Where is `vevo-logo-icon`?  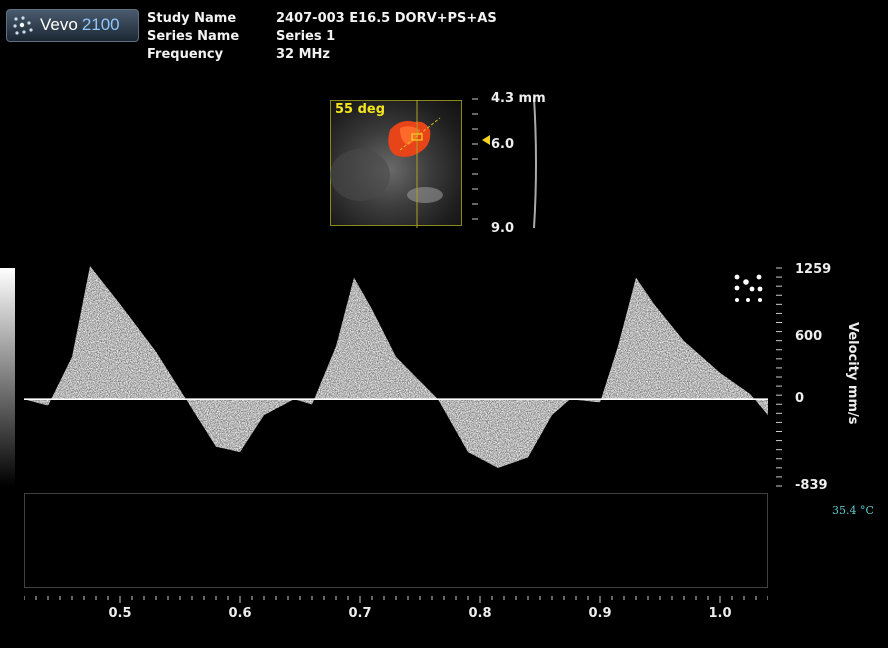
vevo-logo-icon is located at coordinates (23, 25).